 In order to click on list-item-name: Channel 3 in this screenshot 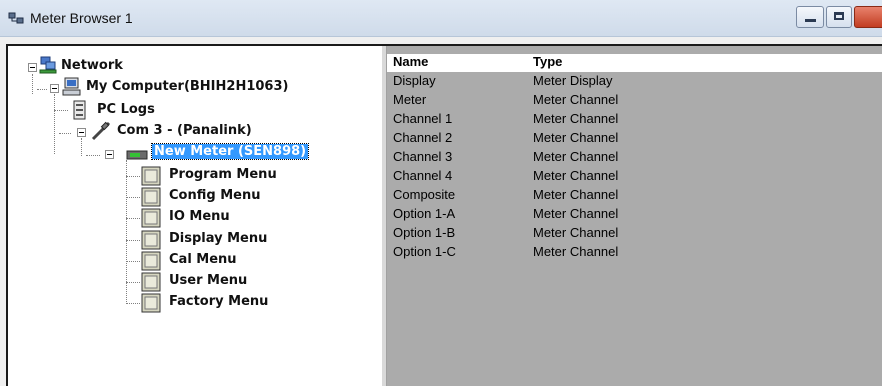, I will do `click(423, 156)`.